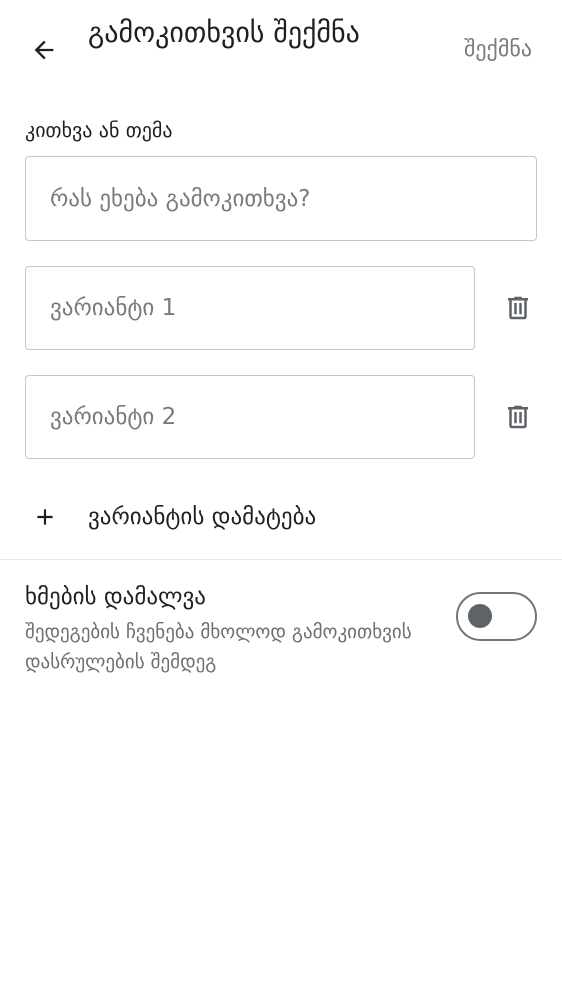 The width and height of the screenshot is (562, 1000). What do you see at coordinates (498, 50) in the screenshot?
I see `create-button: შექმნა` at bounding box center [498, 50].